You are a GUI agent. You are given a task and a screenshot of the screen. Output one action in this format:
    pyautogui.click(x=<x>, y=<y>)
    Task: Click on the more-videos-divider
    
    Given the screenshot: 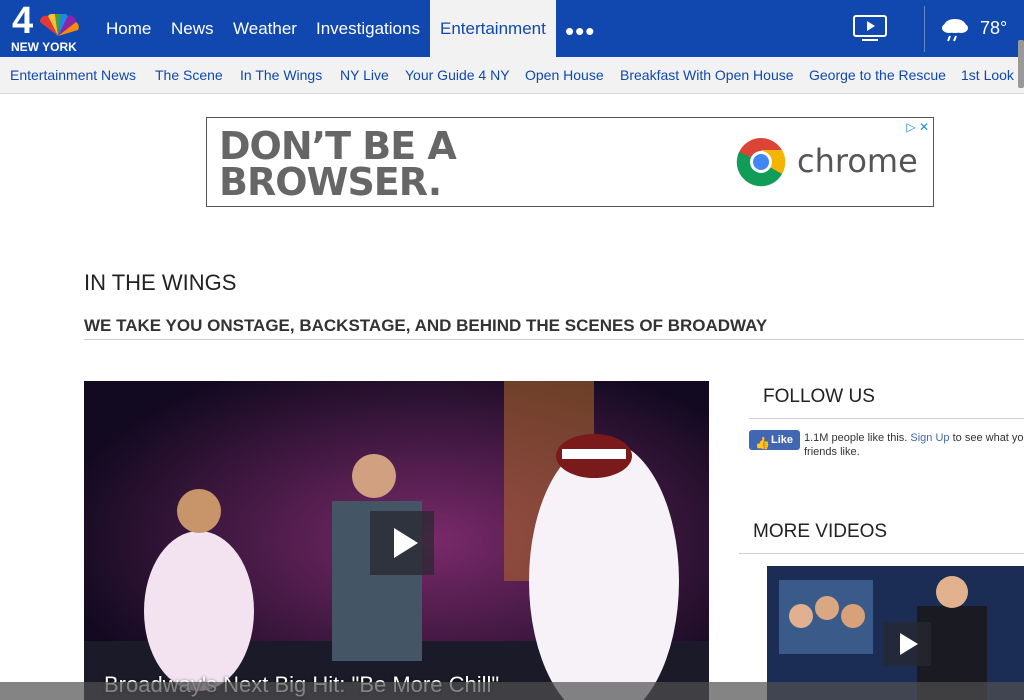 What is the action you would take?
    pyautogui.click(x=881, y=553)
    